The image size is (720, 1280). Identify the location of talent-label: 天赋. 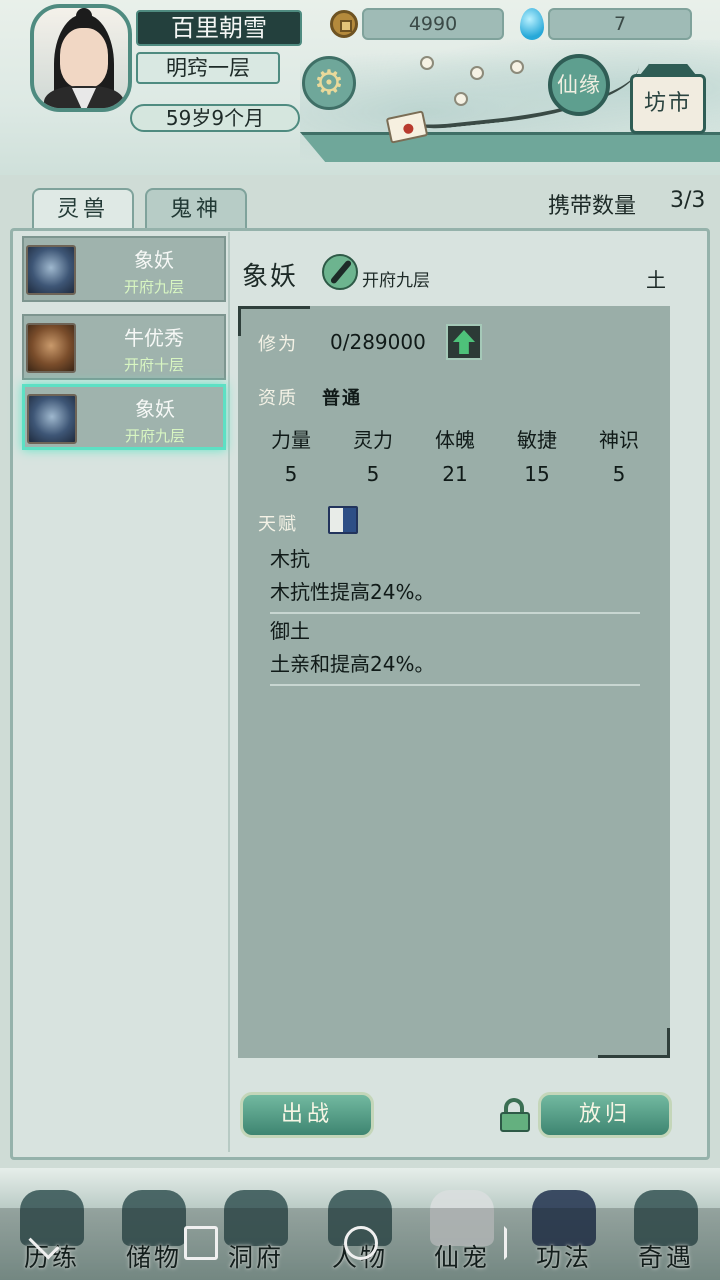
(278, 524).